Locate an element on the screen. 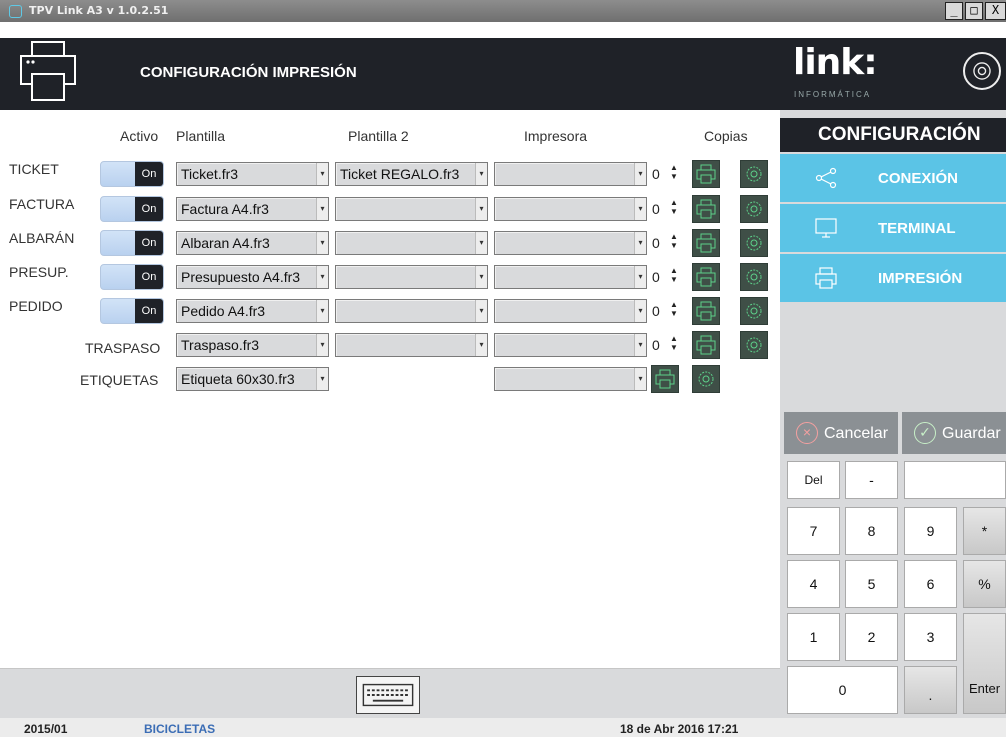 This screenshot has height=737, width=1006. keyboard-button is located at coordinates (388, 695).